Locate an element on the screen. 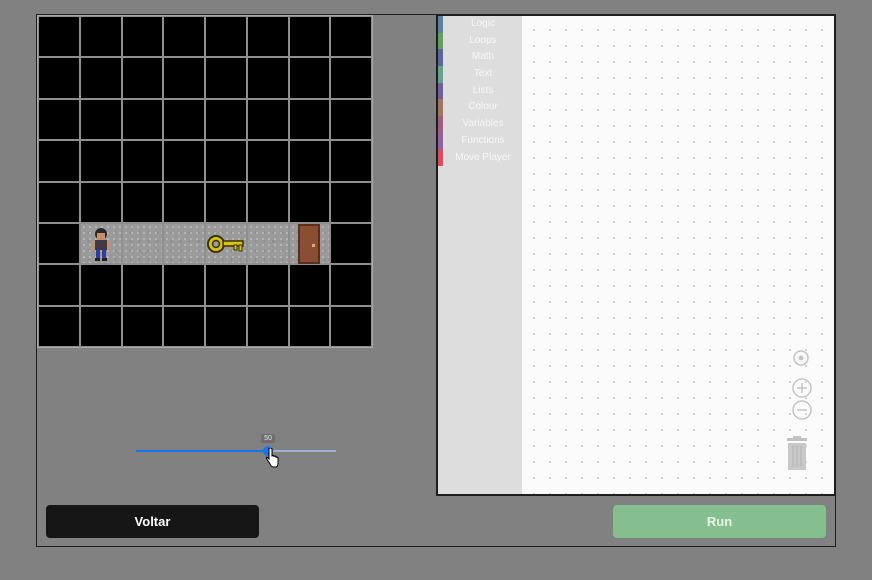  zoom-out-icon is located at coordinates (802, 410).